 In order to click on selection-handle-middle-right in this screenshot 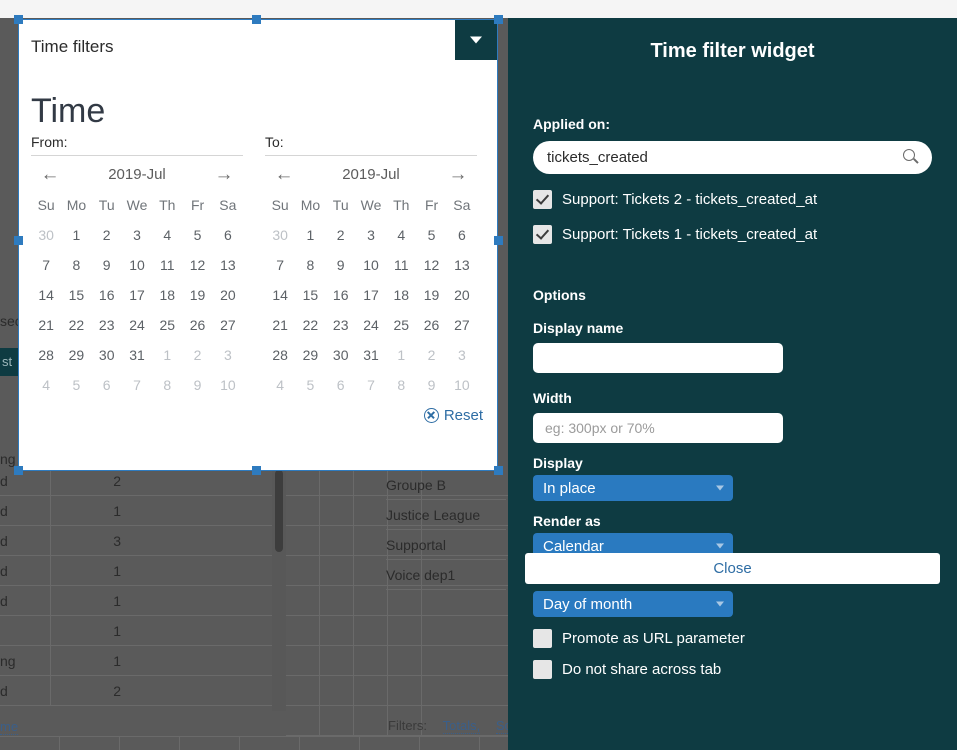, I will do `click(498, 240)`.